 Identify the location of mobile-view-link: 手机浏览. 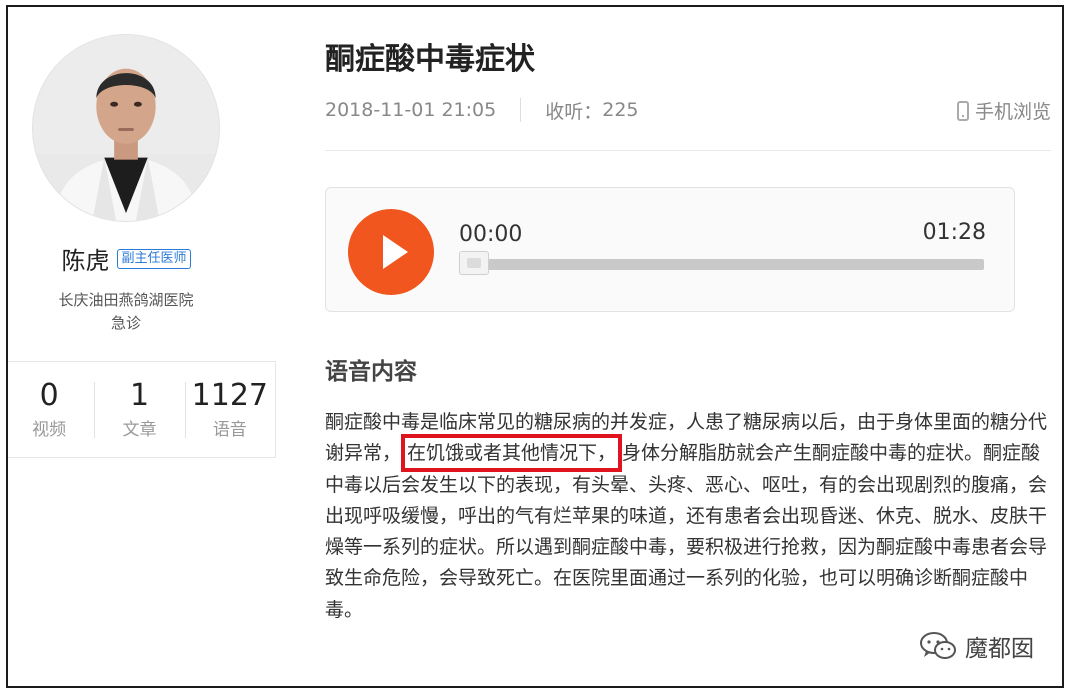
(1003, 110).